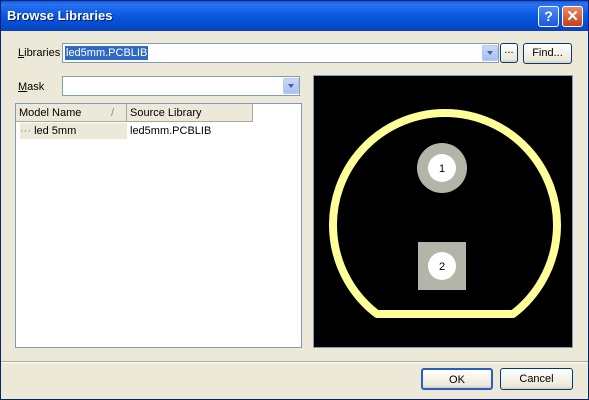 This screenshot has height=400, width=589. What do you see at coordinates (107, 53) in the screenshot?
I see `libraries-value: led5mm.PCBLIB` at bounding box center [107, 53].